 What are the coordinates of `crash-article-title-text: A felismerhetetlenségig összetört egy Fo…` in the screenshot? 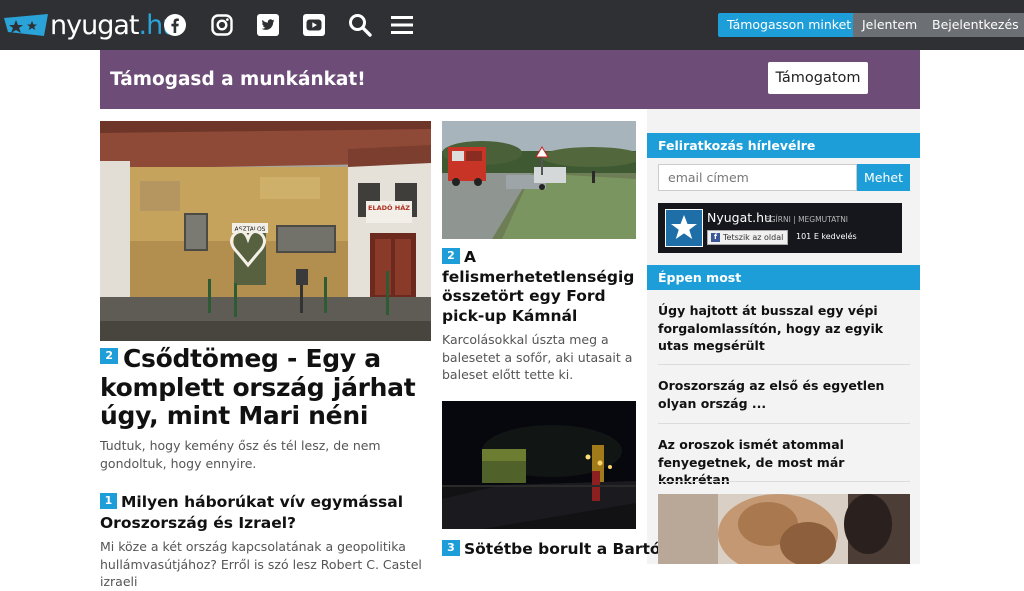 It's located at (538, 286).